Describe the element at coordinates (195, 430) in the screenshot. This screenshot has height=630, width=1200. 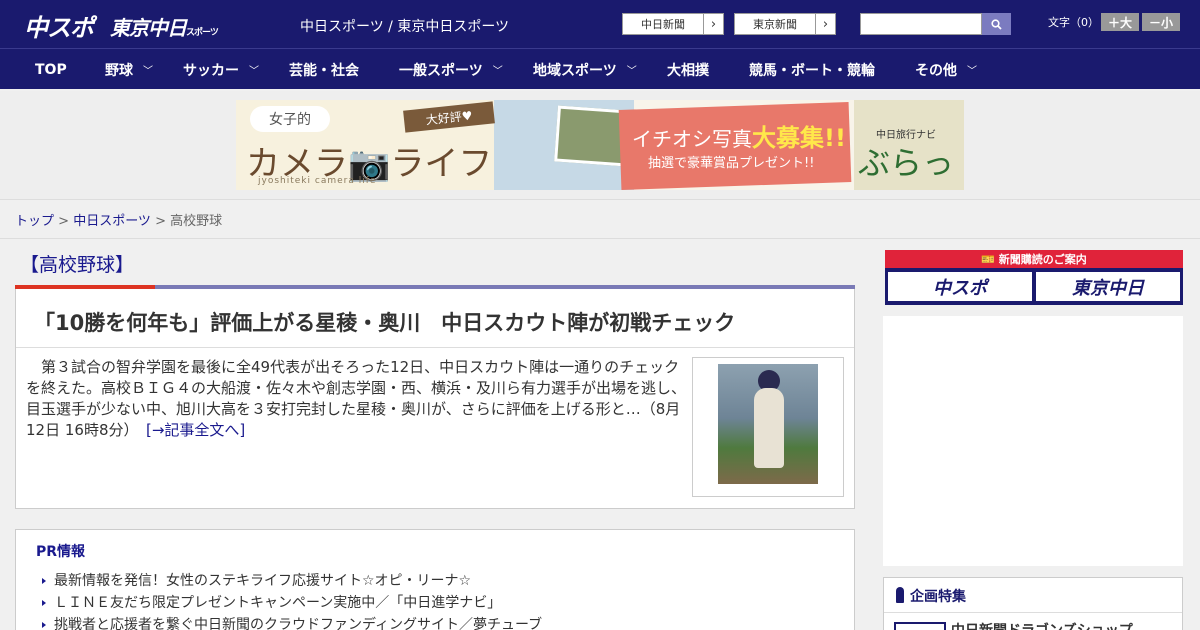
I see `read-more-link: [→記事全文へ]` at that location.